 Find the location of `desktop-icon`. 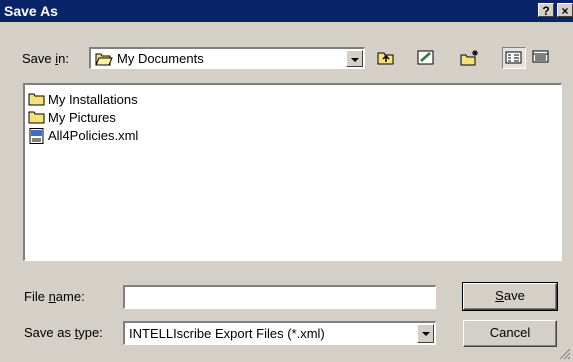

desktop-icon is located at coordinates (425, 57).